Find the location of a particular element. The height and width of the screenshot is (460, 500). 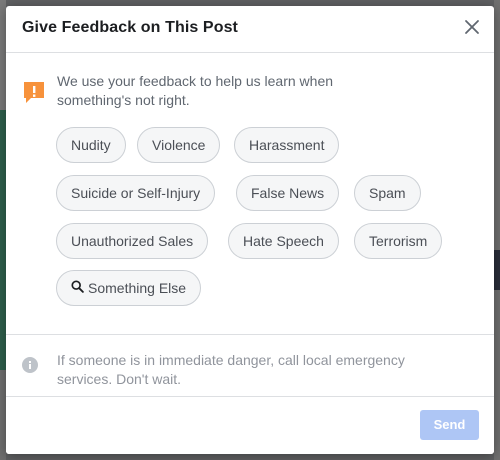

option-harassment: Harassment is located at coordinates (287, 145).